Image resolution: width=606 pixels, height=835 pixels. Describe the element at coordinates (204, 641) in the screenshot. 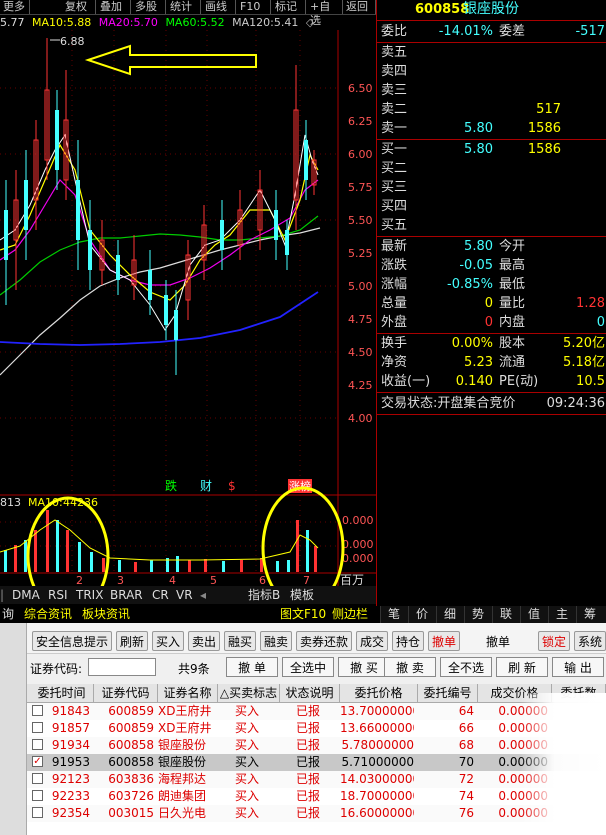

I see `sell-button: 卖出` at that location.